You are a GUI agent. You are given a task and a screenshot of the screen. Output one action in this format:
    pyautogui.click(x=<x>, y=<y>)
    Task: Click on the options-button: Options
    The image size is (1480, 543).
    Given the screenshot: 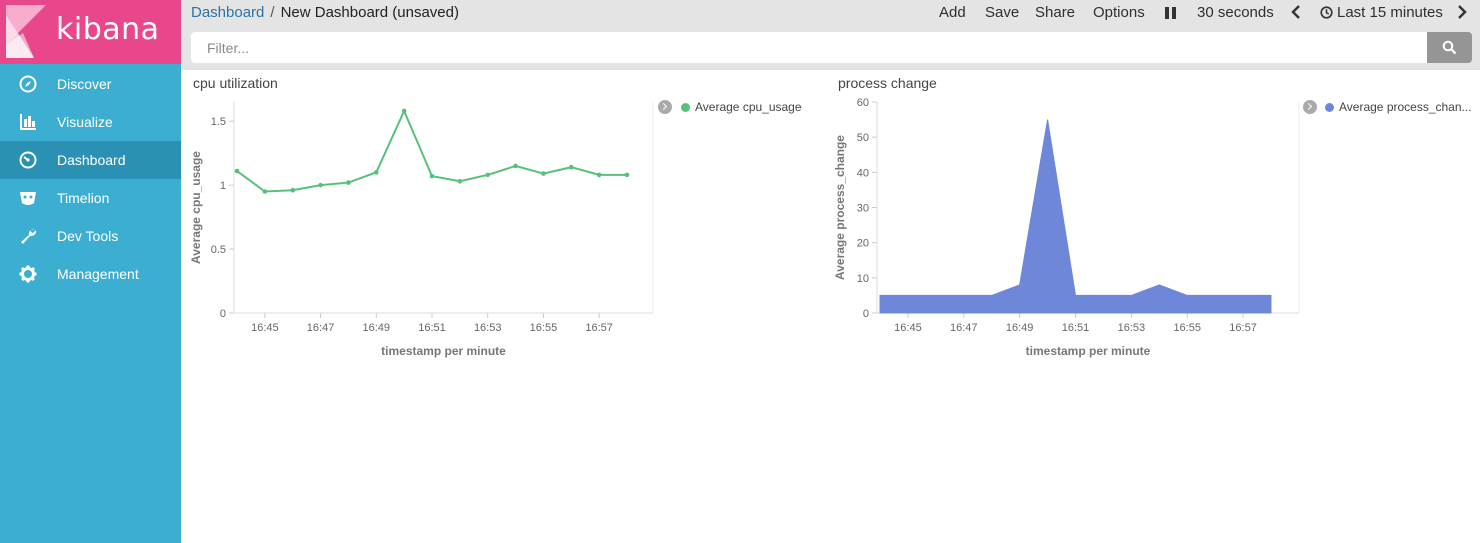 What is the action you would take?
    pyautogui.click(x=1119, y=12)
    